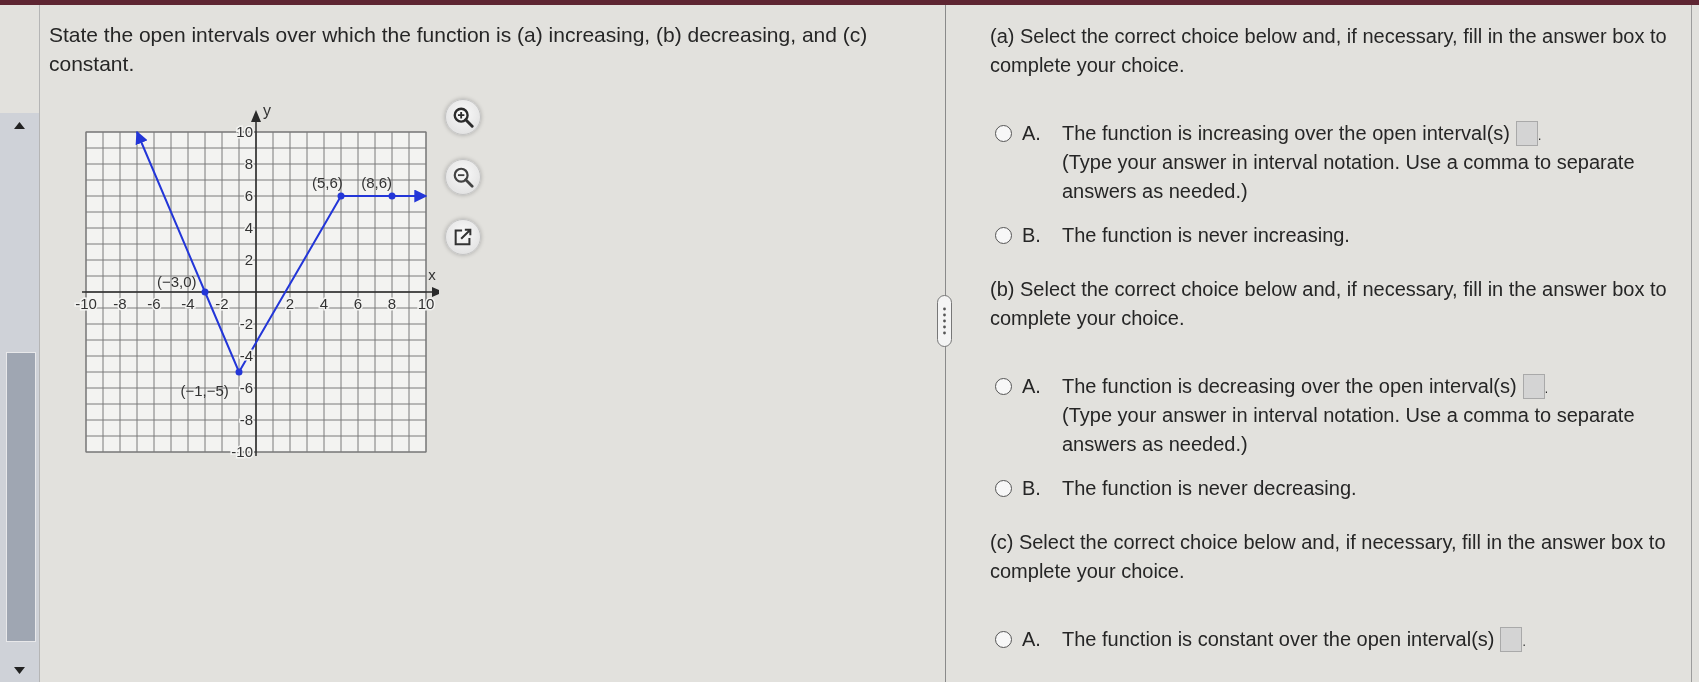 The image size is (1699, 682). I want to click on magnifier-plus-icon, so click(463, 117).